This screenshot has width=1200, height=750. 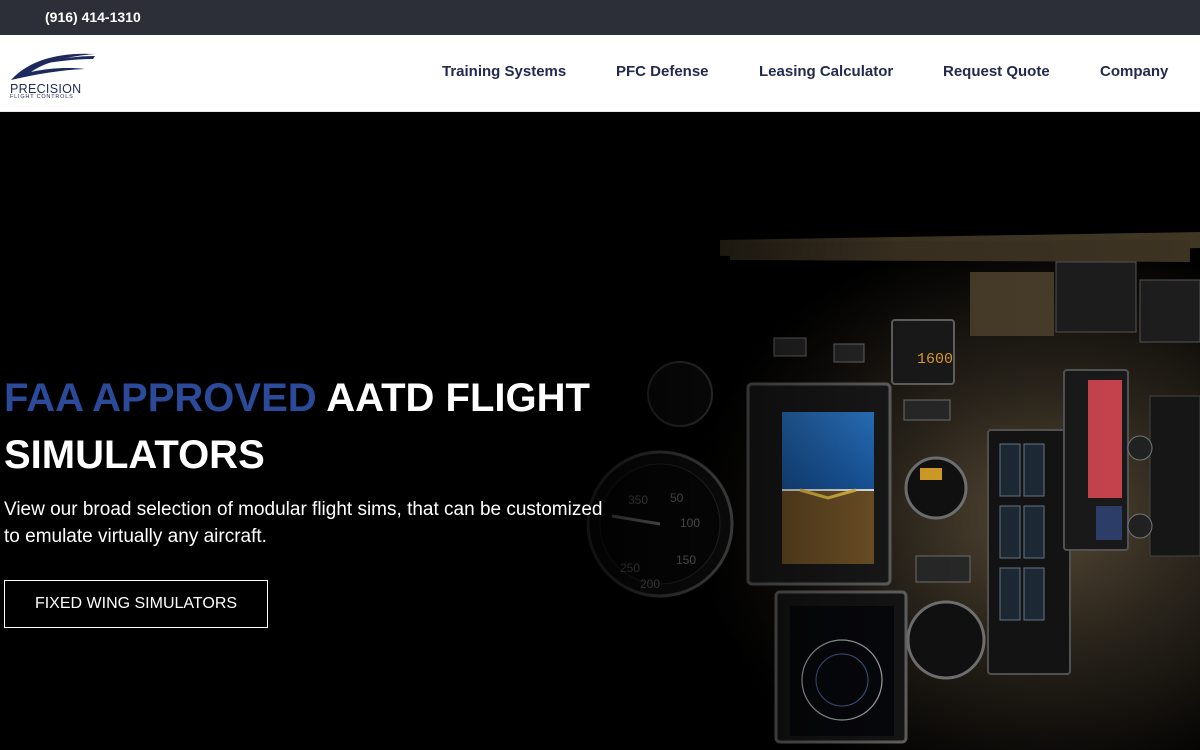 What do you see at coordinates (1134, 71) in the screenshot?
I see `nav-item-company: Company` at bounding box center [1134, 71].